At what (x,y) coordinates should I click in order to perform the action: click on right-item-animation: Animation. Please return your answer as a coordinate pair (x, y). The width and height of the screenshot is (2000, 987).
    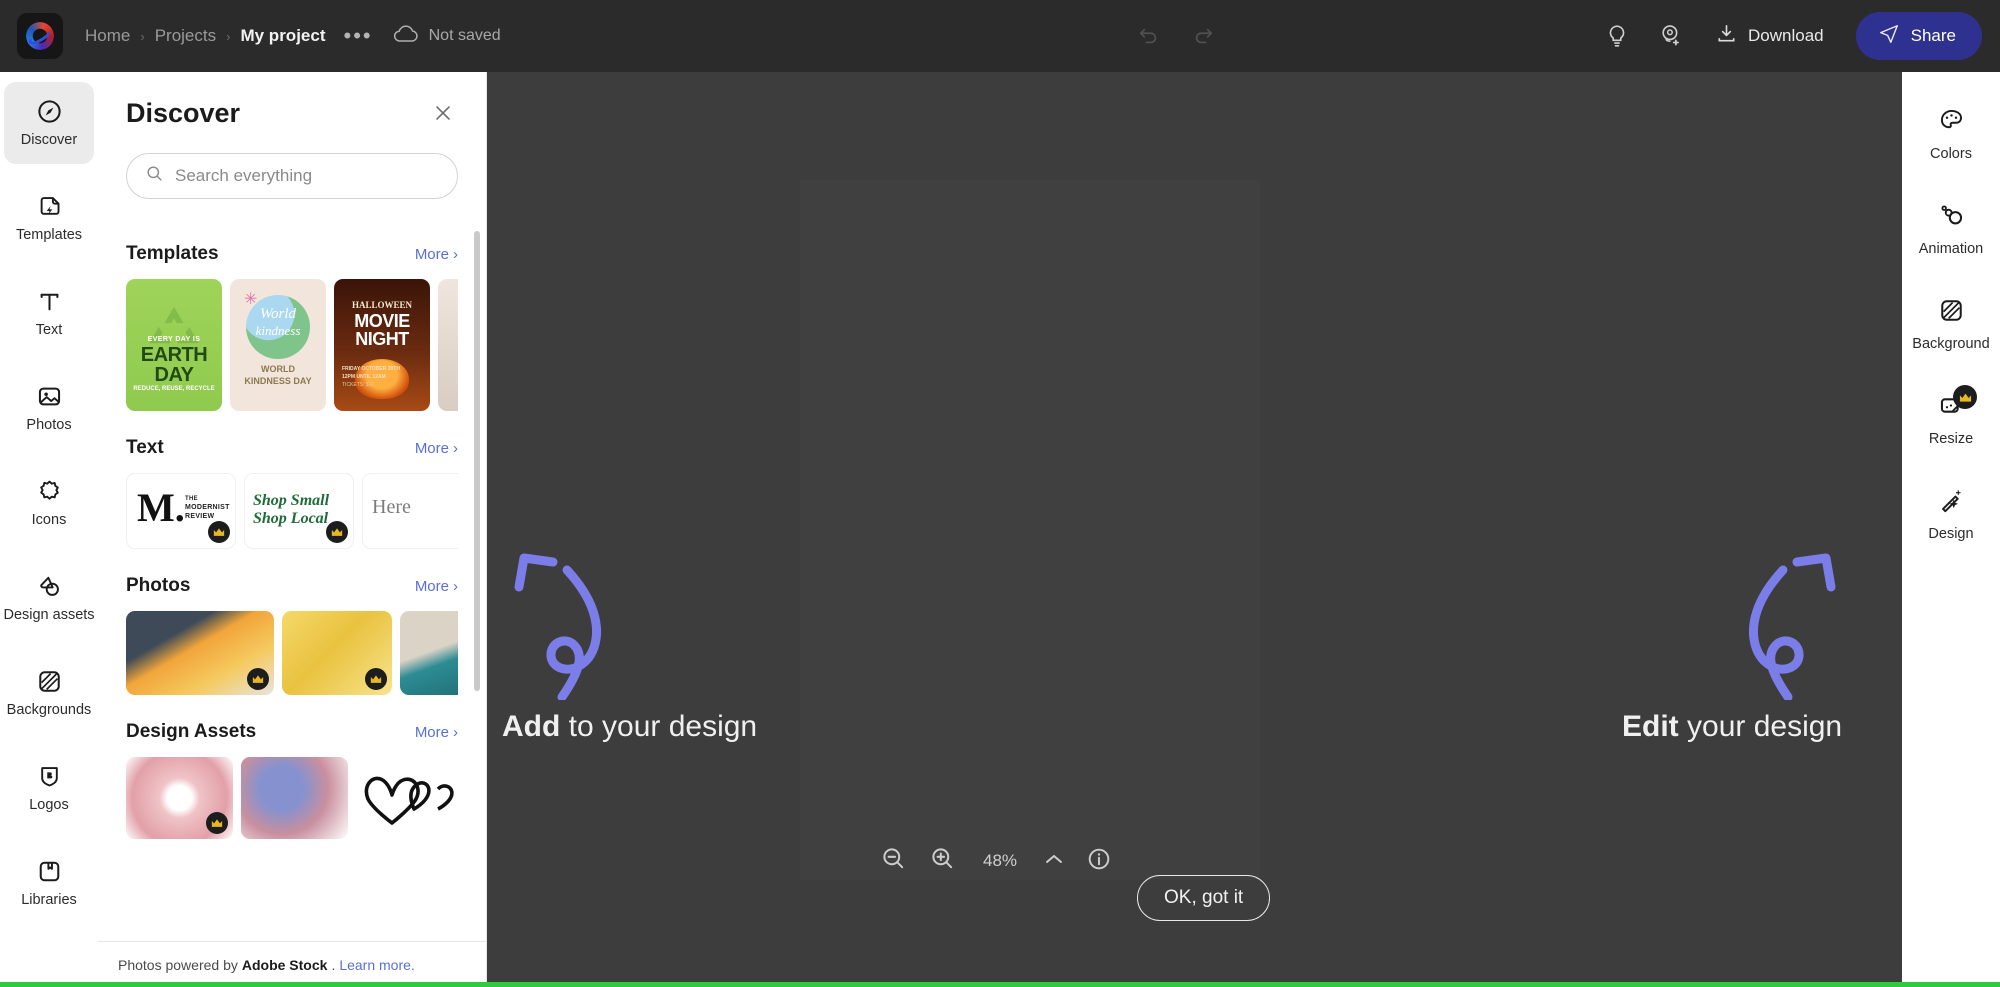
    Looking at the image, I should click on (1951, 229).